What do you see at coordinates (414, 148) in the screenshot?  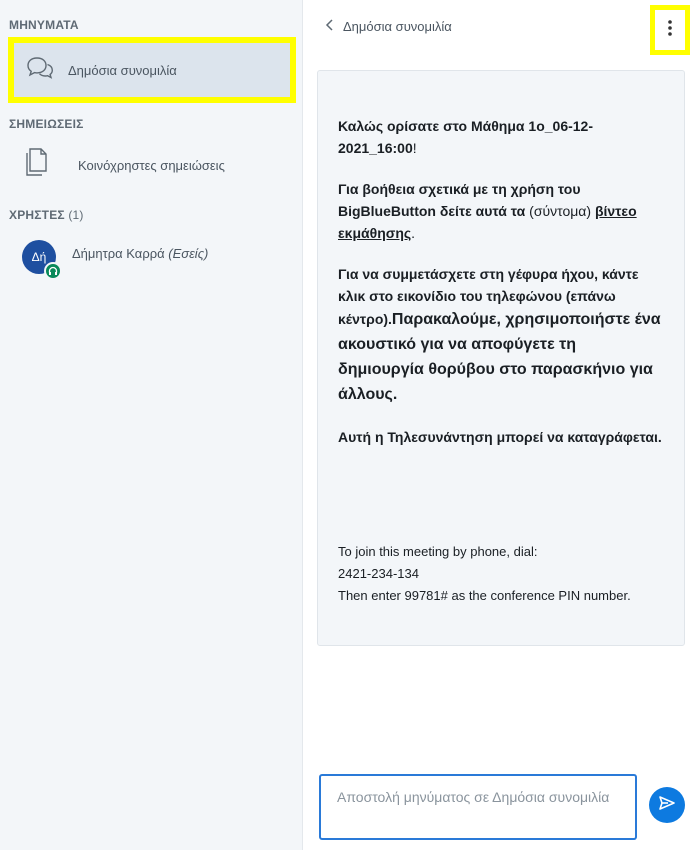 I see `welcome-p1-c: !` at bounding box center [414, 148].